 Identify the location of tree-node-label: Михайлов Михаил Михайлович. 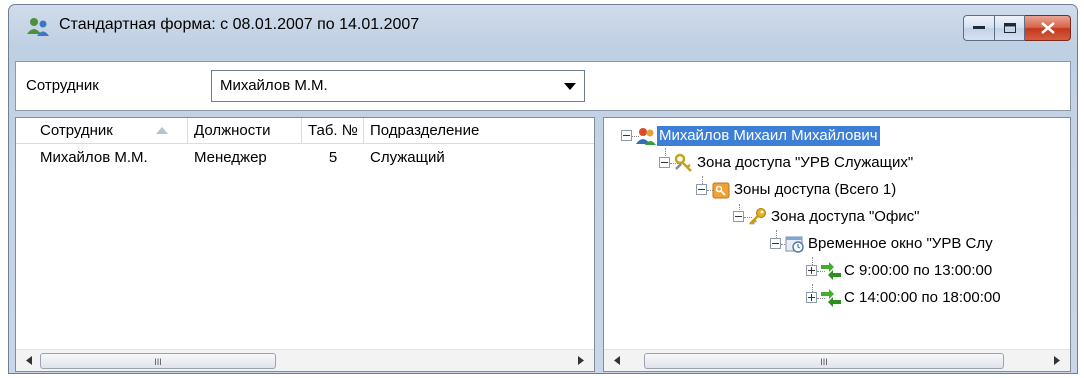
(768, 136).